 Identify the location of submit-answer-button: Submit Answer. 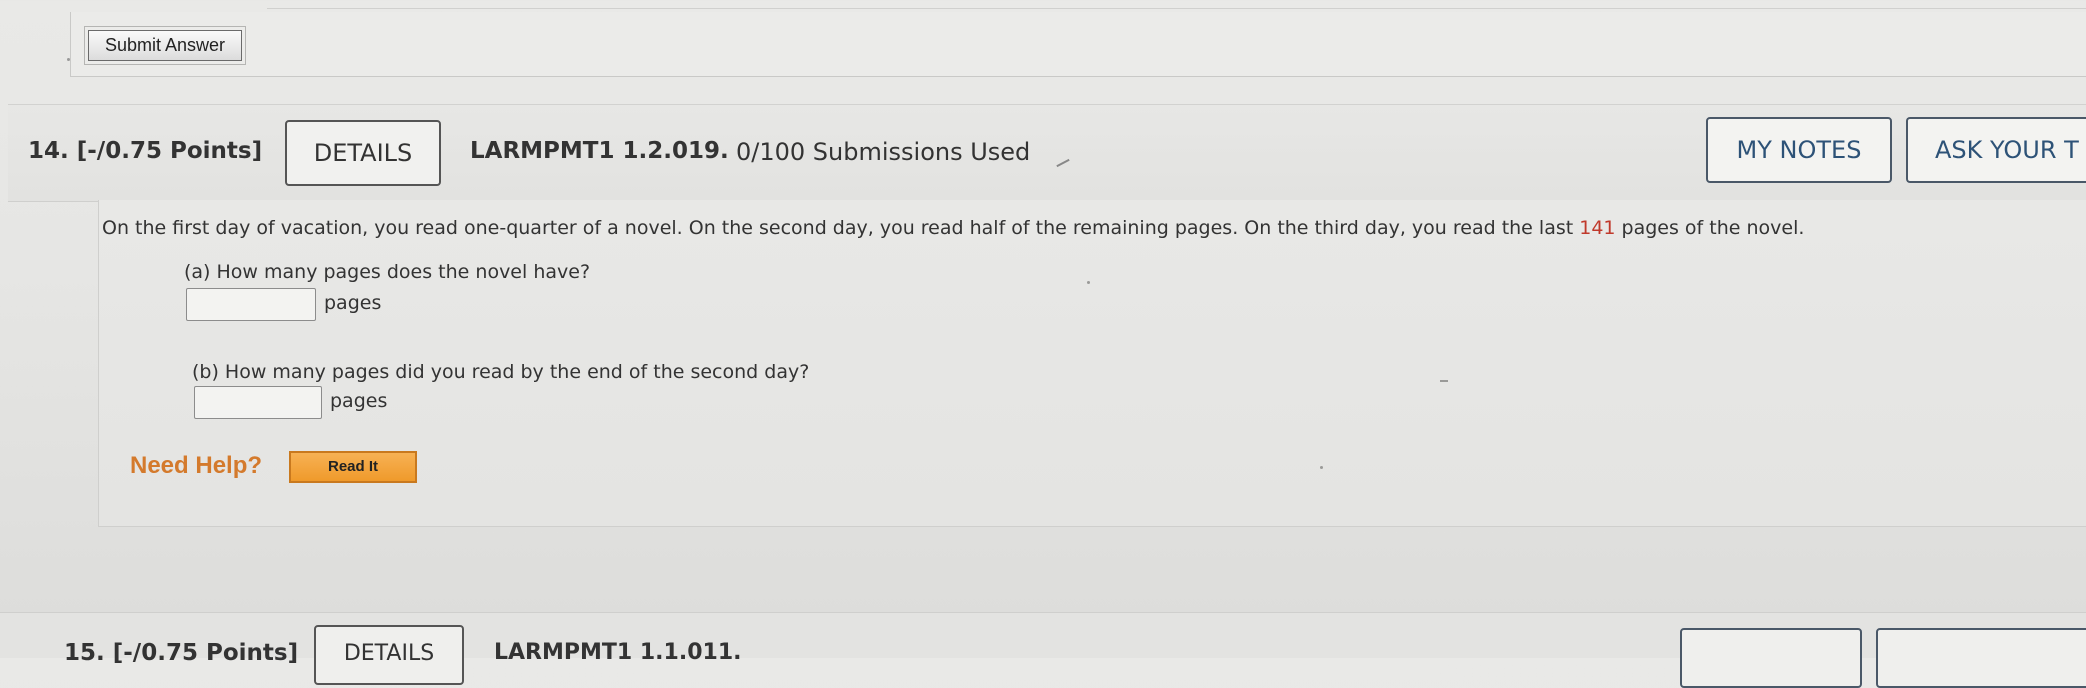
(165, 45).